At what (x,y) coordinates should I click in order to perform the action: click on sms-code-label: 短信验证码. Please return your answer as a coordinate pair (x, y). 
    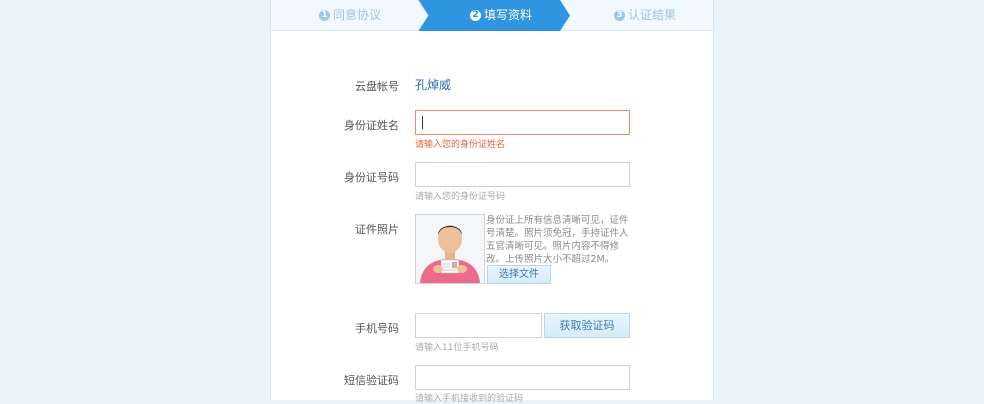
    Looking at the image, I should click on (371, 380).